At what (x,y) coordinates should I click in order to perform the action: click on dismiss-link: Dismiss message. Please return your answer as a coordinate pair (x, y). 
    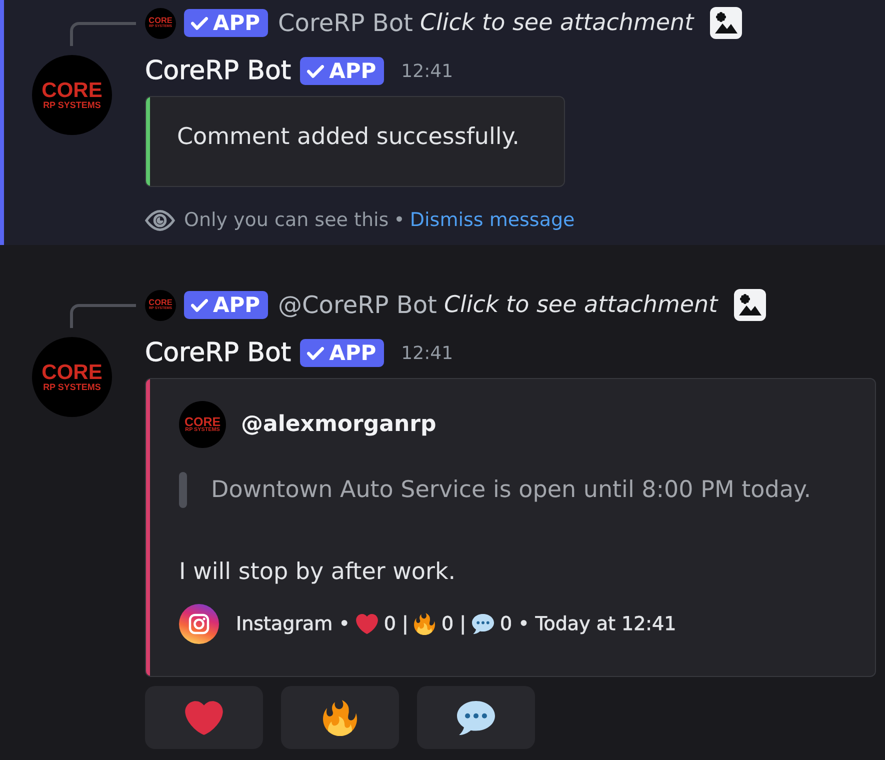
    Looking at the image, I should click on (492, 220).